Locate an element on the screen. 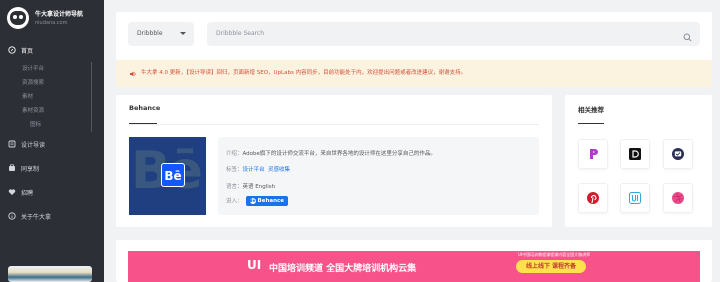  sidebar-item-label: 首页 is located at coordinates (27, 51).